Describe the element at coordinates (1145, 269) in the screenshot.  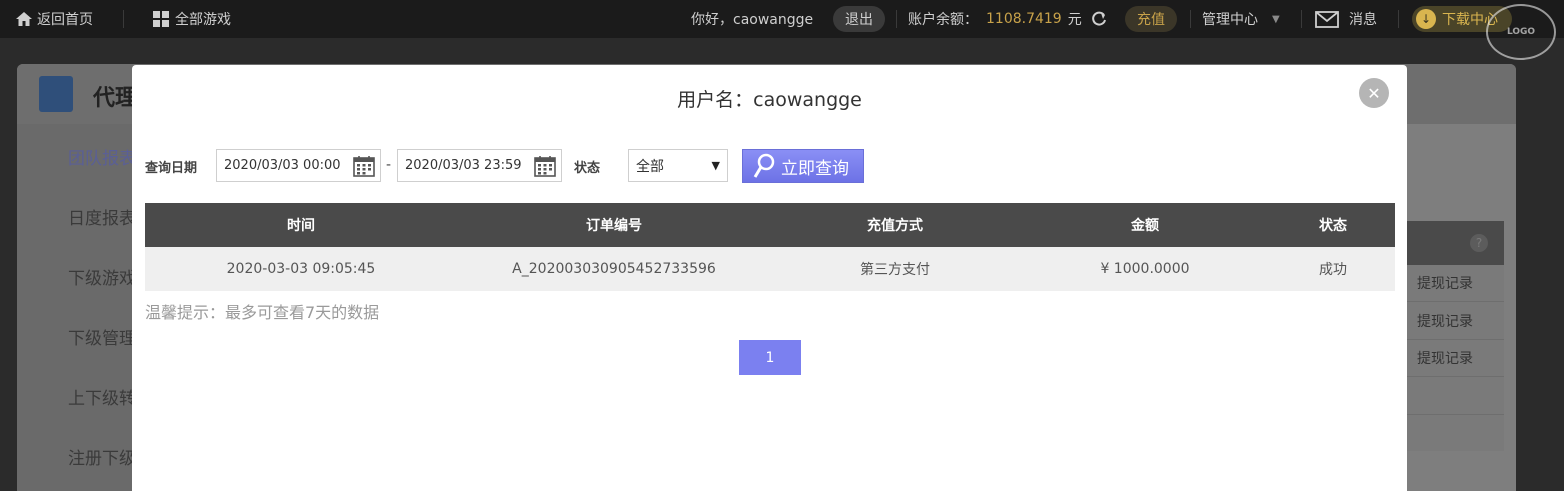
I see `cell-amount: ¥ 1000.0000` at that location.